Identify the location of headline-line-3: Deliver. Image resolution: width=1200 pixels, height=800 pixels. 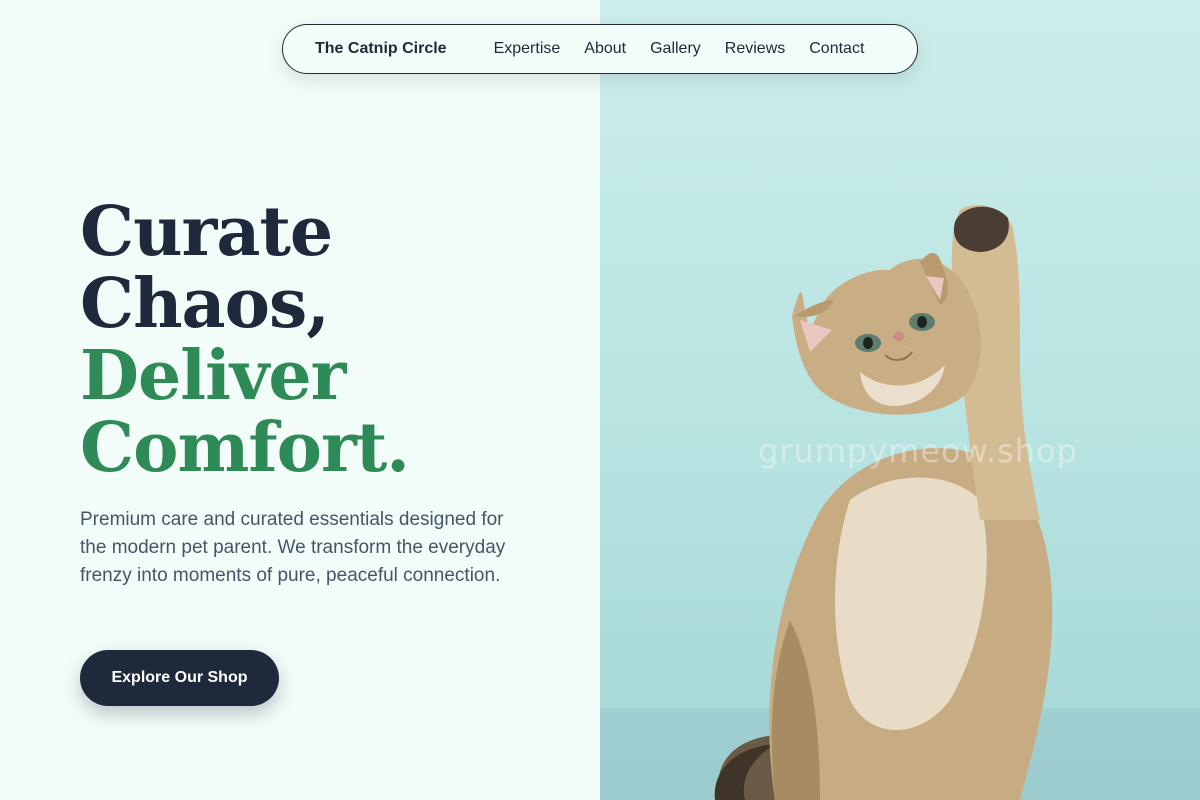
(213, 376).